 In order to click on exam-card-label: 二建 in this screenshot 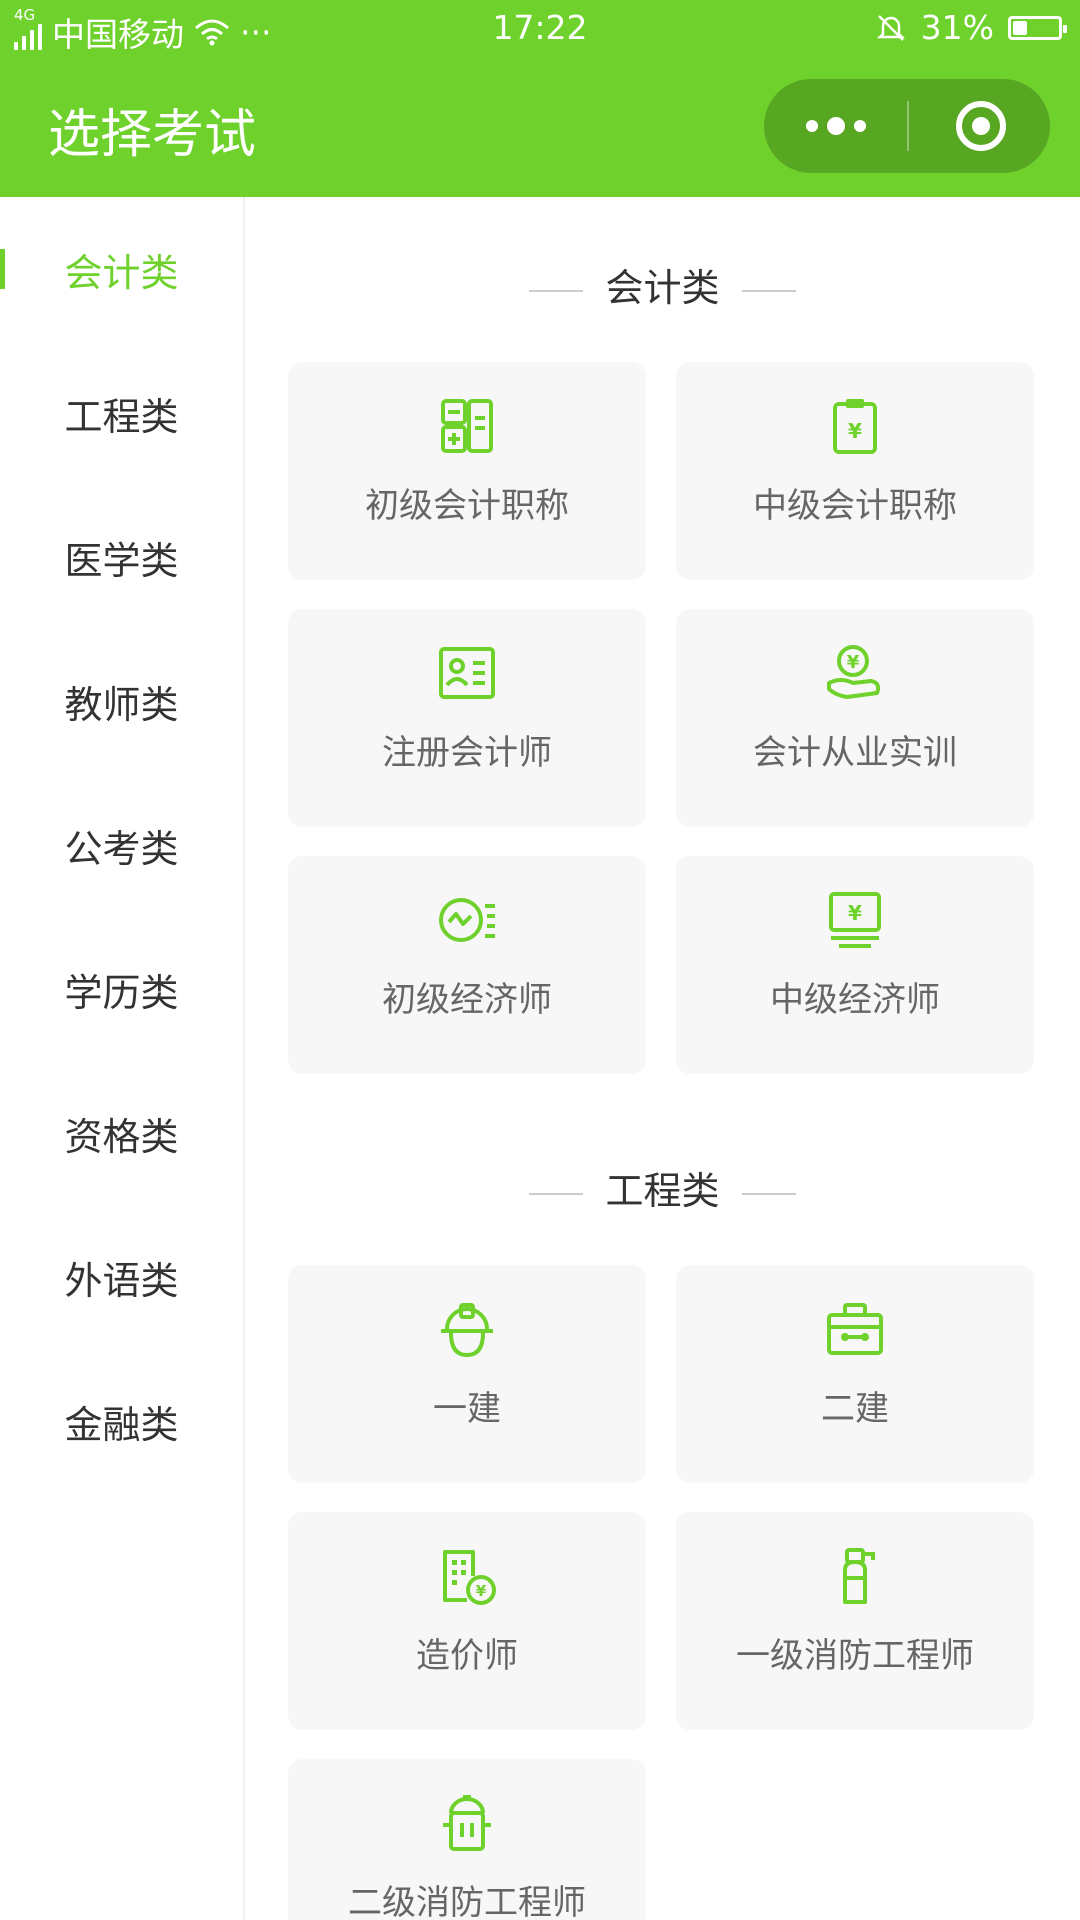, I will do `click(855, 1409)`.